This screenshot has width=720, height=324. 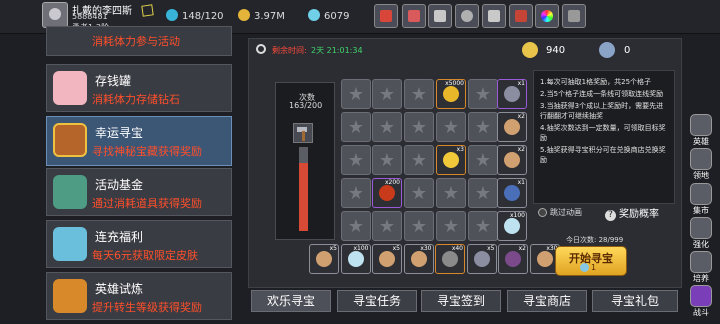 I want to click on skip-animation-label: 跳过动画, so click(x=566, y=212).